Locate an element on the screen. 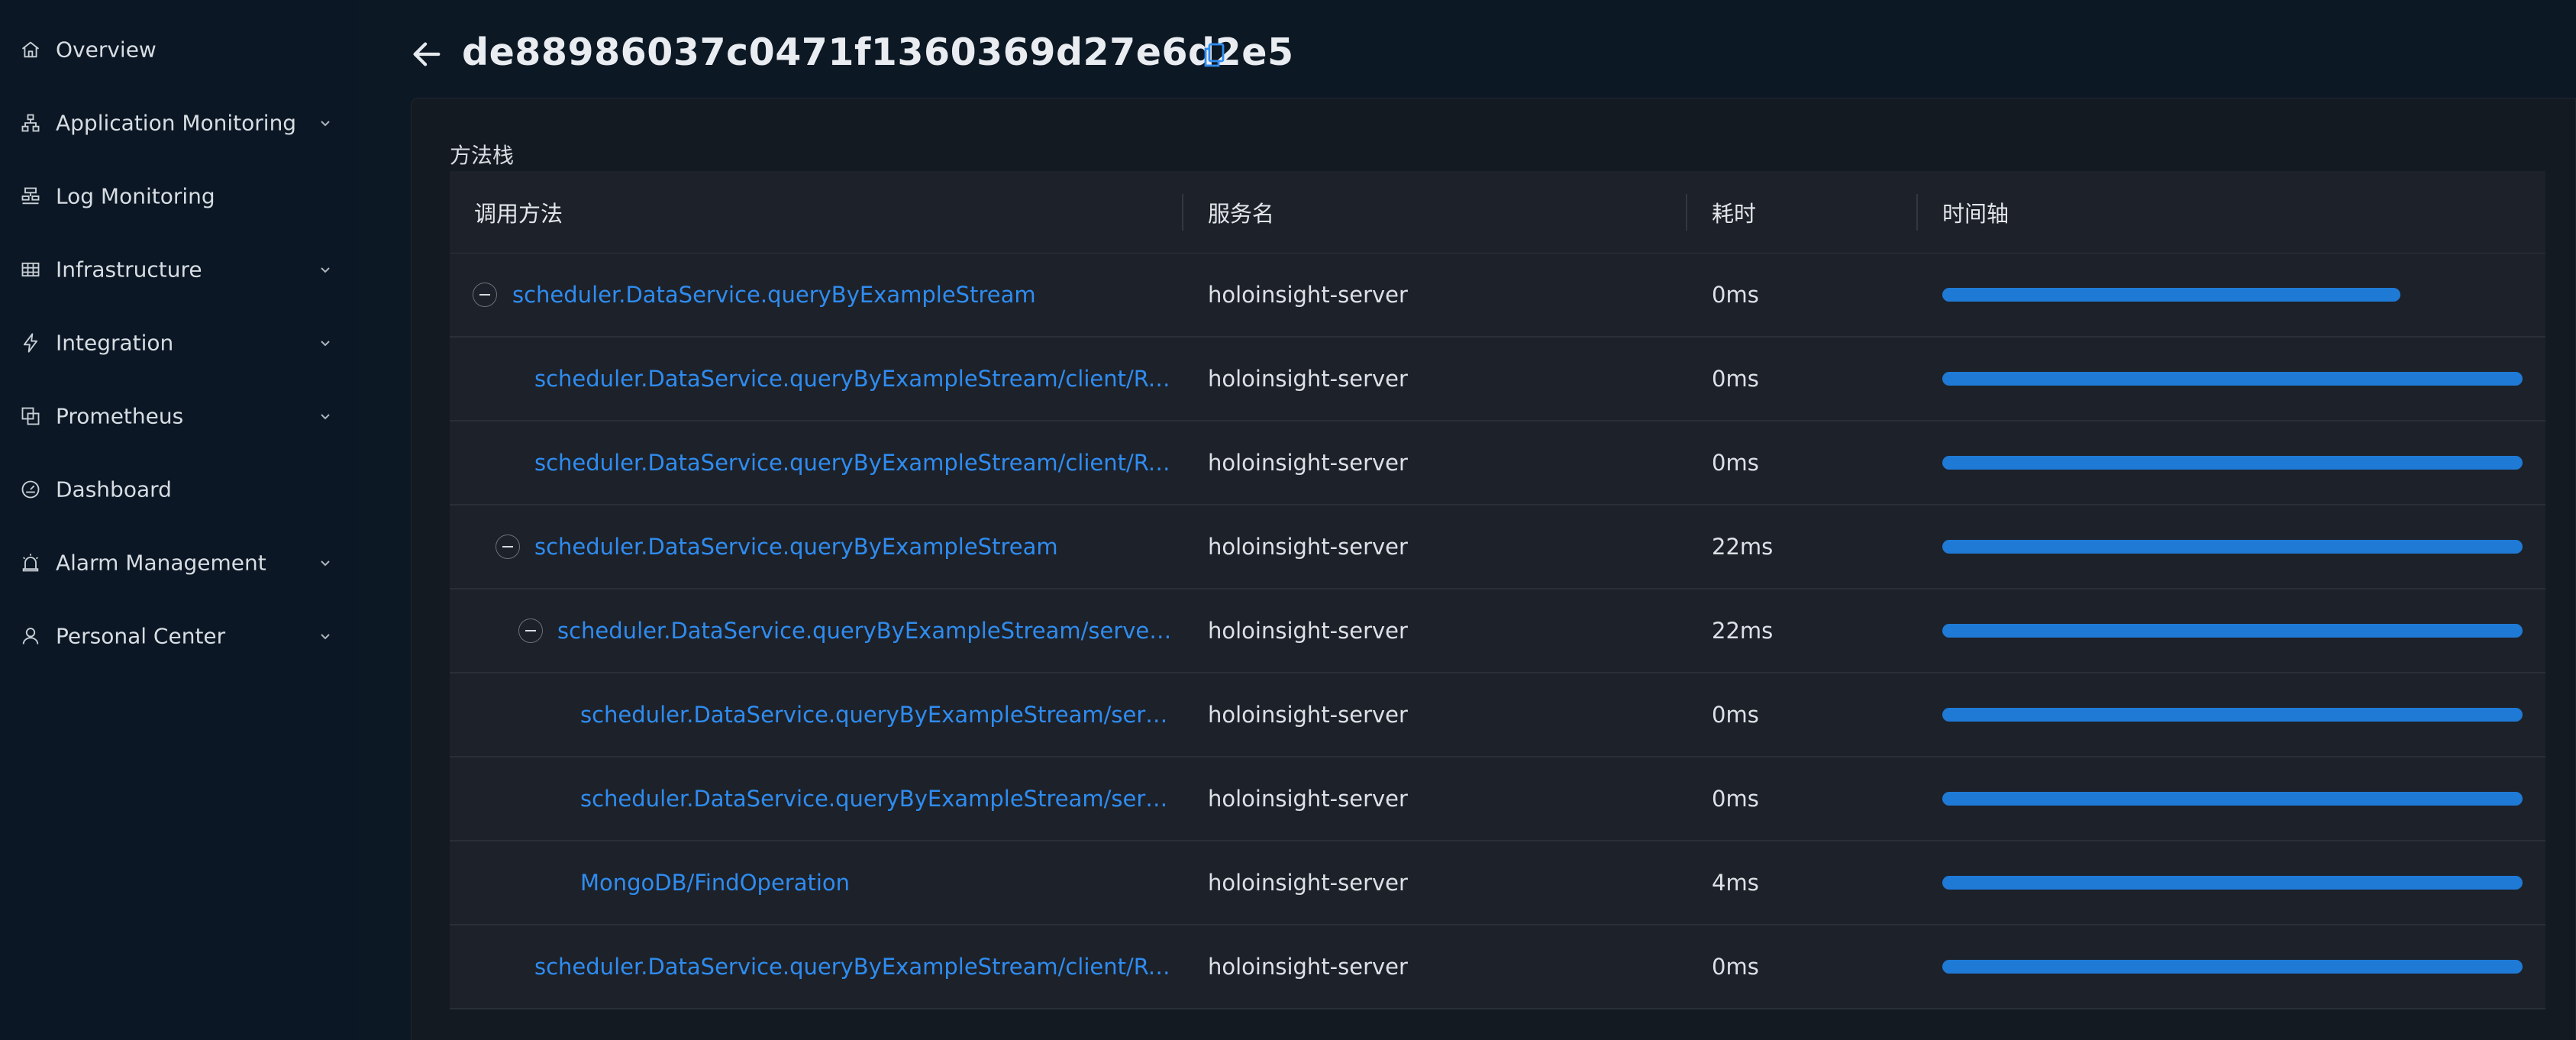  sidebar-item-prometheus: Prometheus is located at coordinates (179, 416).